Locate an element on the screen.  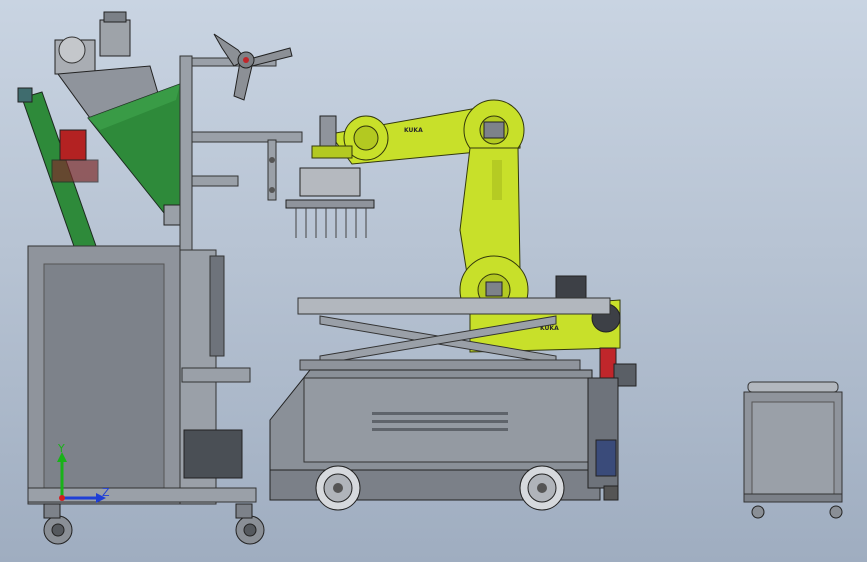
machine-casters is located at coordinates (154, 524).